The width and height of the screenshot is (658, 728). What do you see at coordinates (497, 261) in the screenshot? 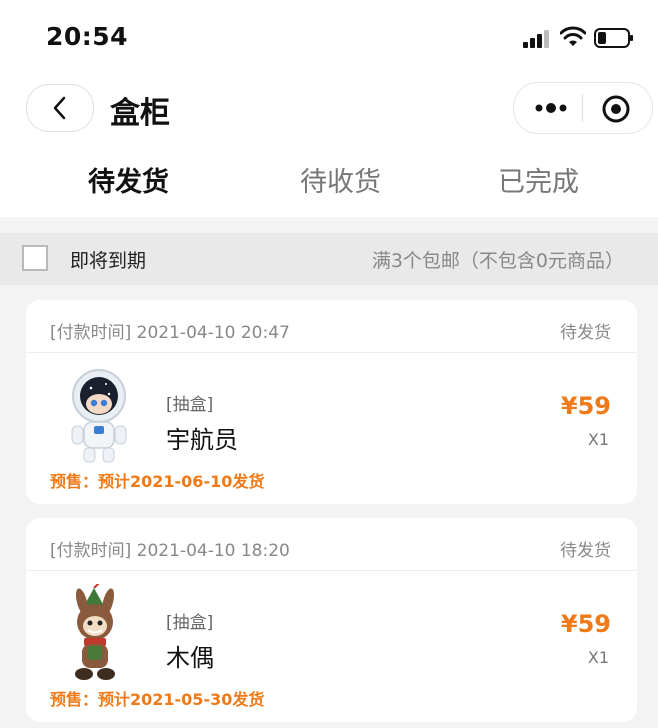
I see `free-shipping-note: 满3个包邮（不包含0元商品）` at bounding box center [497, 261].